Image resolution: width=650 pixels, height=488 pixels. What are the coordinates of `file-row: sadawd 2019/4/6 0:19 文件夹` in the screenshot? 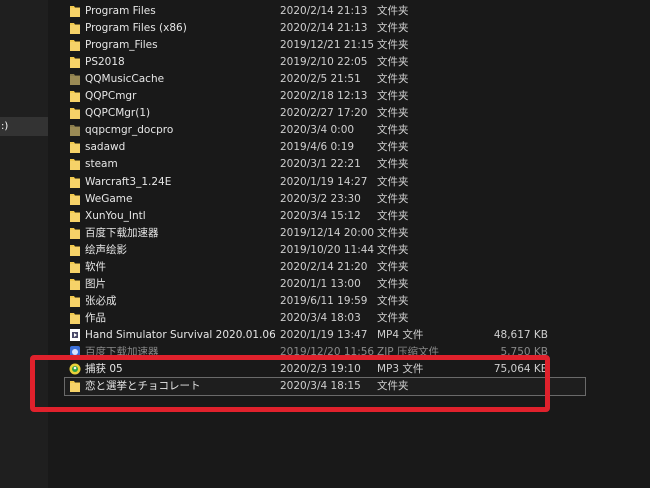 It's located at (325, 147).